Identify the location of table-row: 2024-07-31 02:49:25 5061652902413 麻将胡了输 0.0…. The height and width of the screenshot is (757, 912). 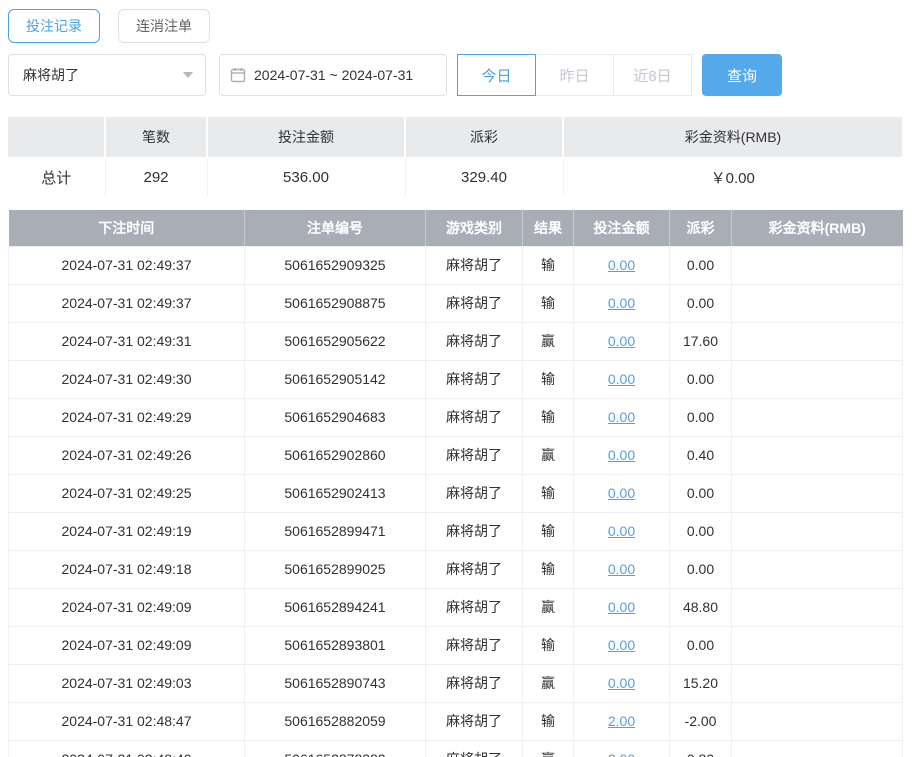
(455, 493).